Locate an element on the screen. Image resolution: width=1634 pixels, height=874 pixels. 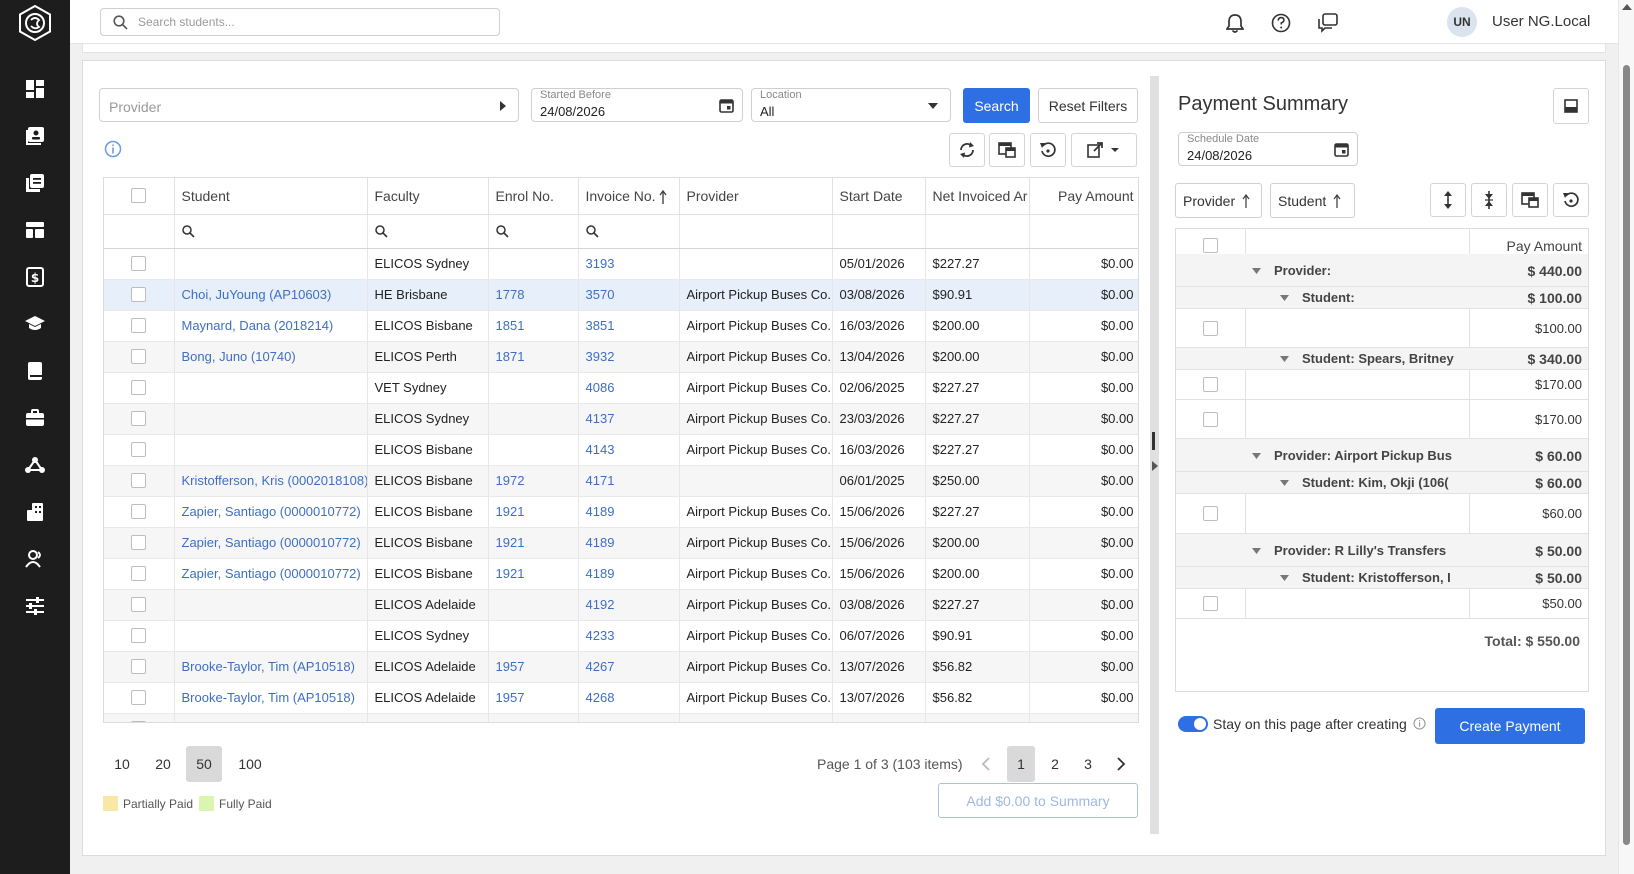
cell-enrol-no: 1957 is located at coordinates (533, 717).